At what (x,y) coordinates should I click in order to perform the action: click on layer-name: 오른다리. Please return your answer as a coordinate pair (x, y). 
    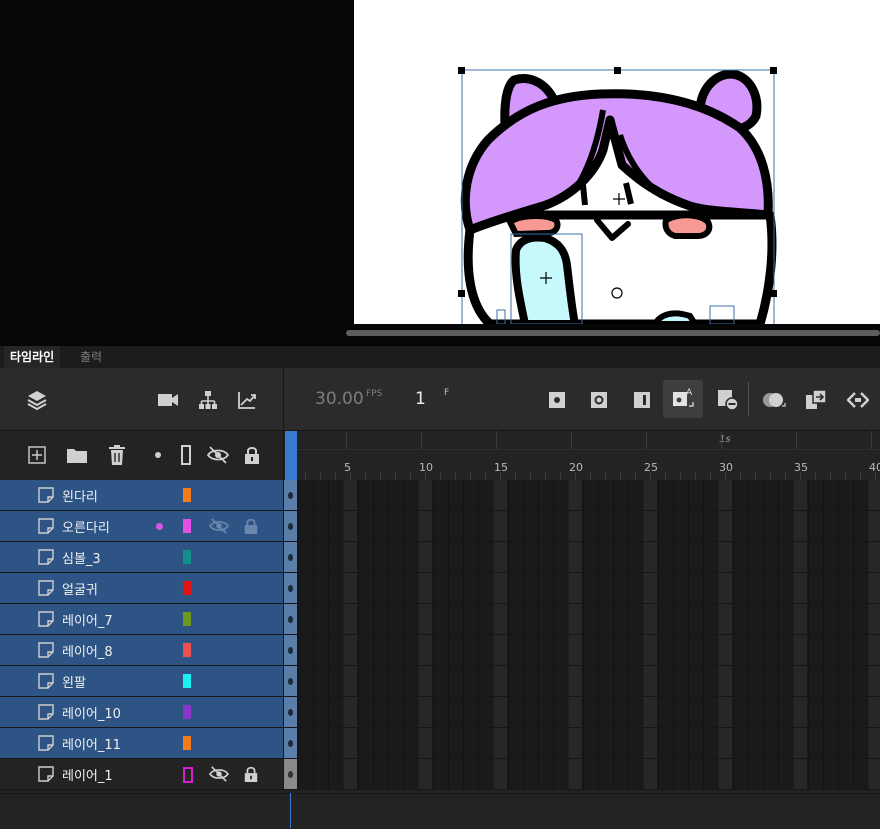
    Looking at the image, I should click on (86, 526).